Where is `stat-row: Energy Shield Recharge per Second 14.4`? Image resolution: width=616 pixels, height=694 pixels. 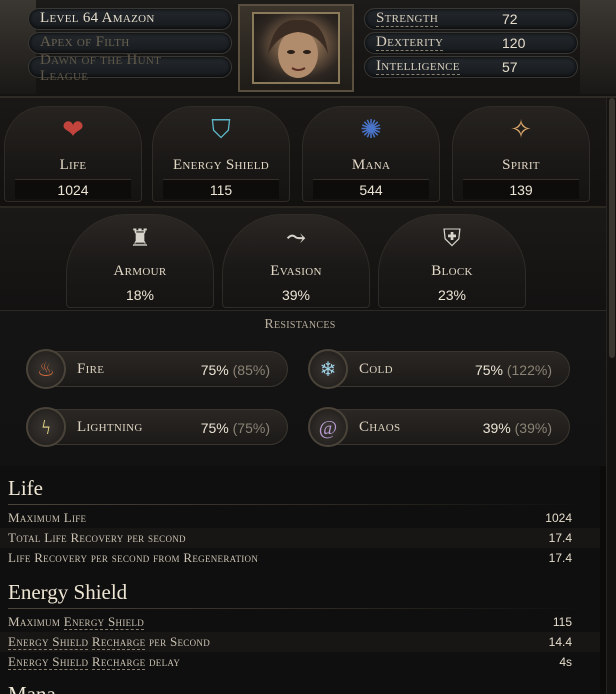
stat-row: Energy Shield Recharge per Second 14.4 is located at coordinates (300, 642).